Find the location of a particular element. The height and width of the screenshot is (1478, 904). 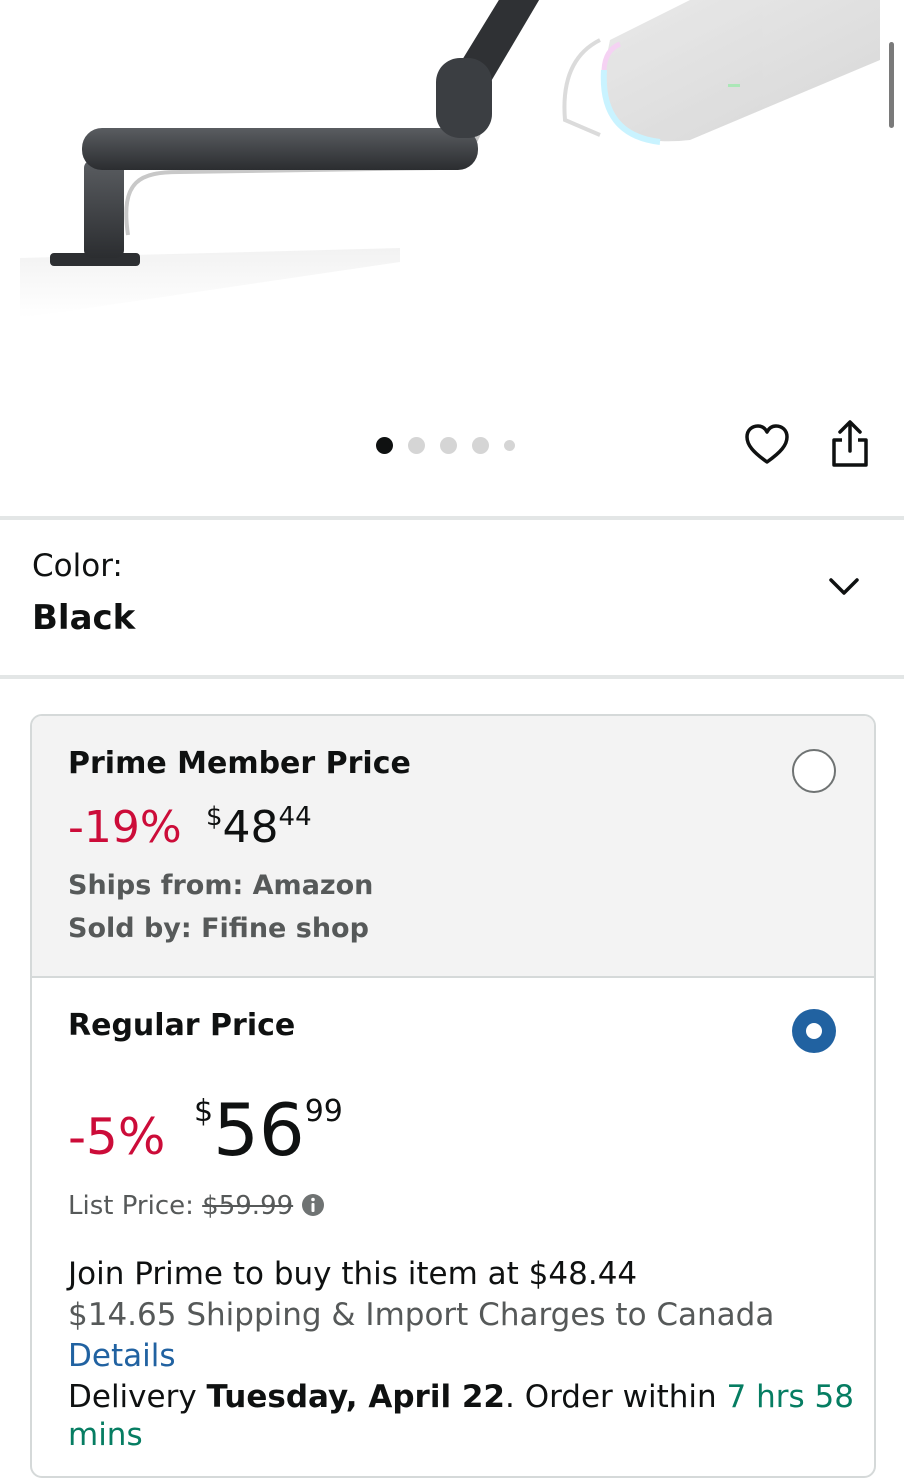

heart-icon is located at coordinates (767, 445).